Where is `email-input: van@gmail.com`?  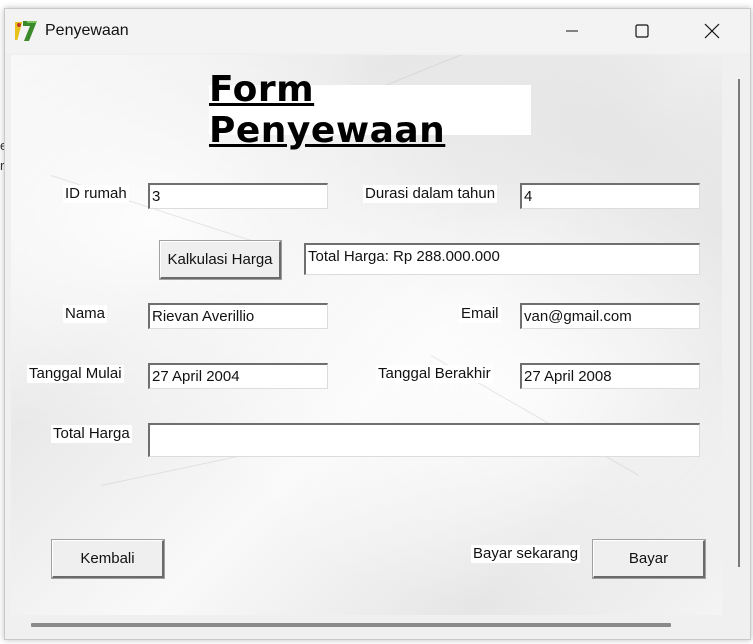
email-input: van@gmail.com is located at coordinates (610, 316).